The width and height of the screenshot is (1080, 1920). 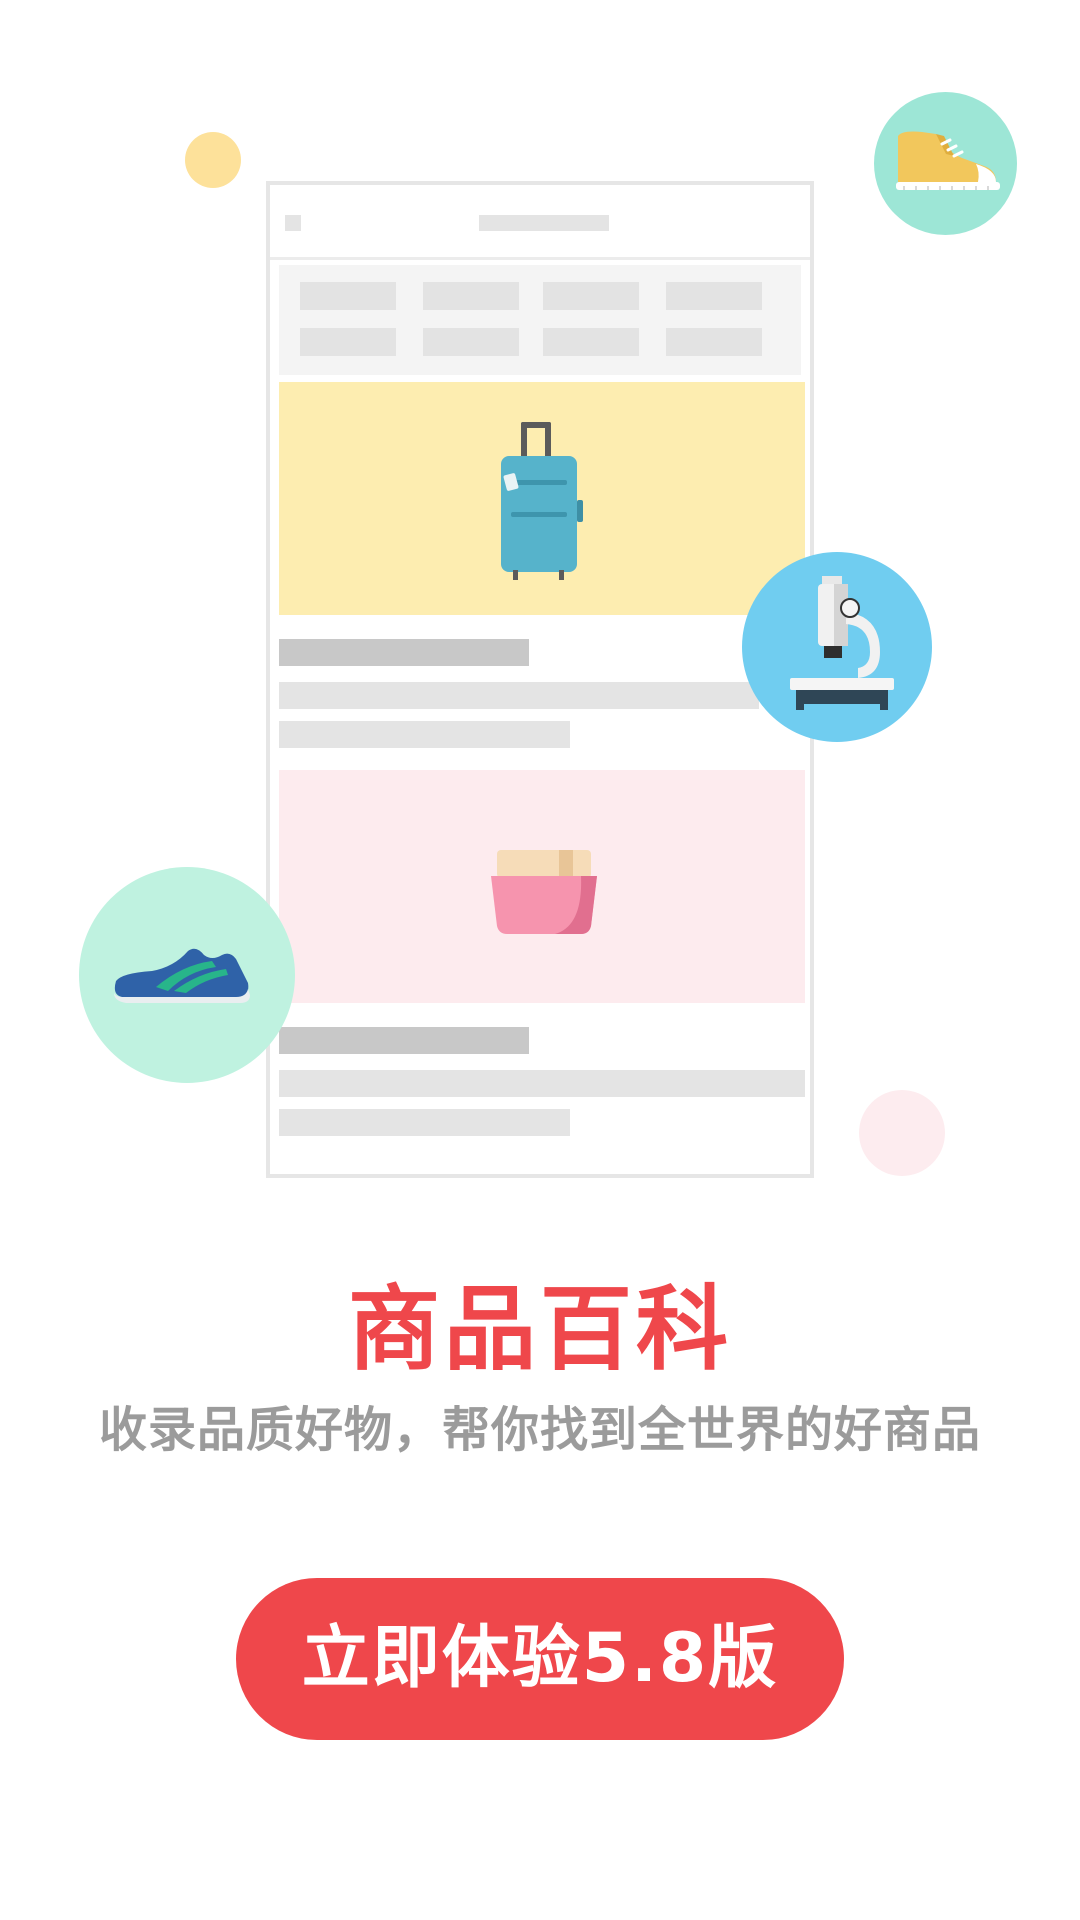 What do you see at coordinates (539, 1430) in the screenshot?
I see `page-subtitle: 收录品质好物，帮你找到全世界的好商品` at bounding box center [539, 1430].